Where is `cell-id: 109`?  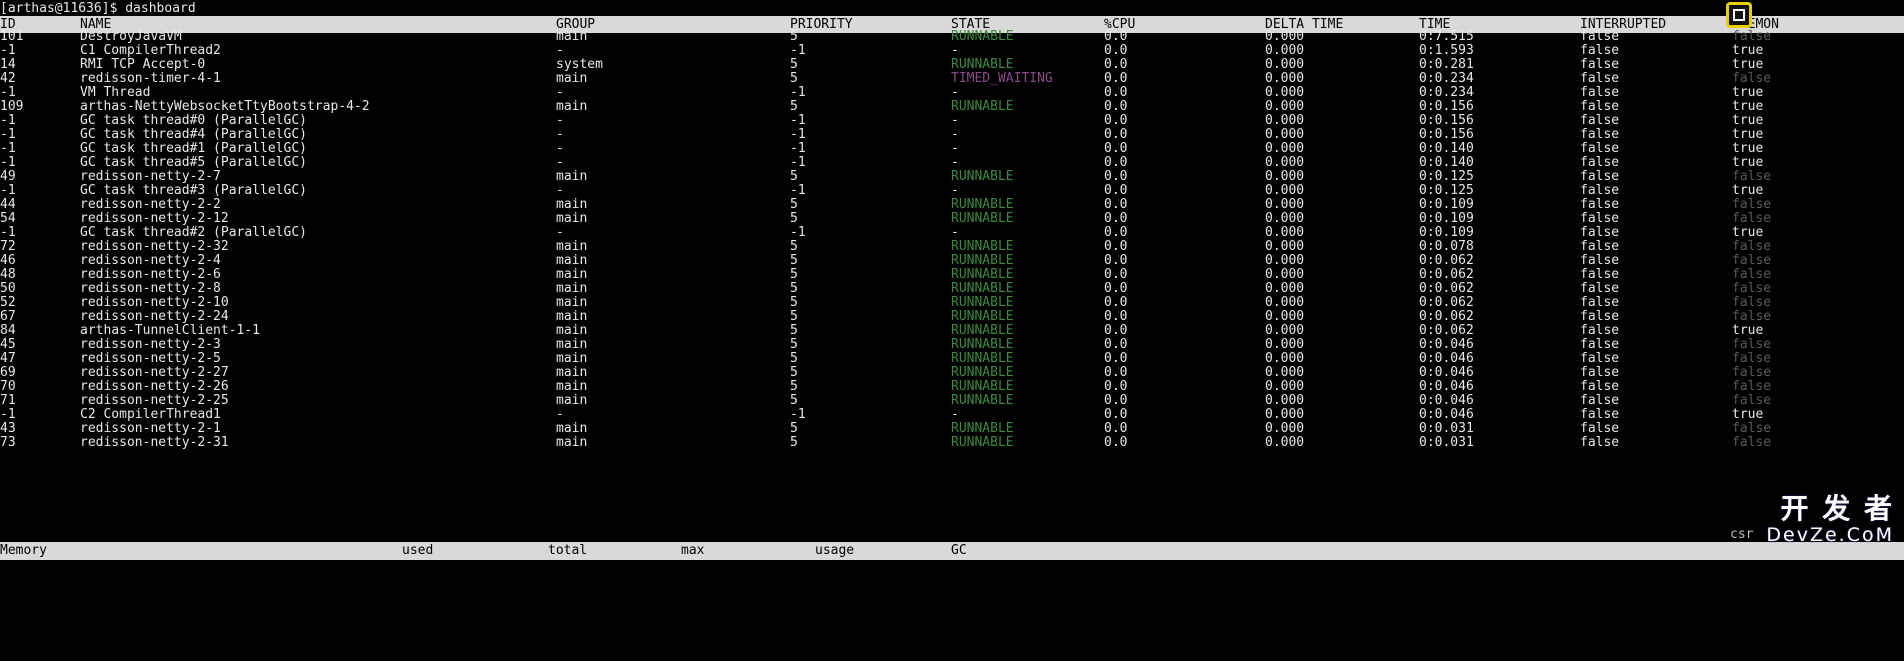 cell-id: 109 is located at coordinates (12, 106).